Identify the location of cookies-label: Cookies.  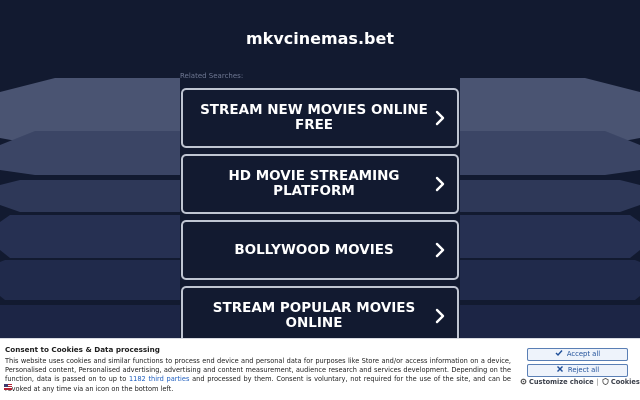
(625, 382).